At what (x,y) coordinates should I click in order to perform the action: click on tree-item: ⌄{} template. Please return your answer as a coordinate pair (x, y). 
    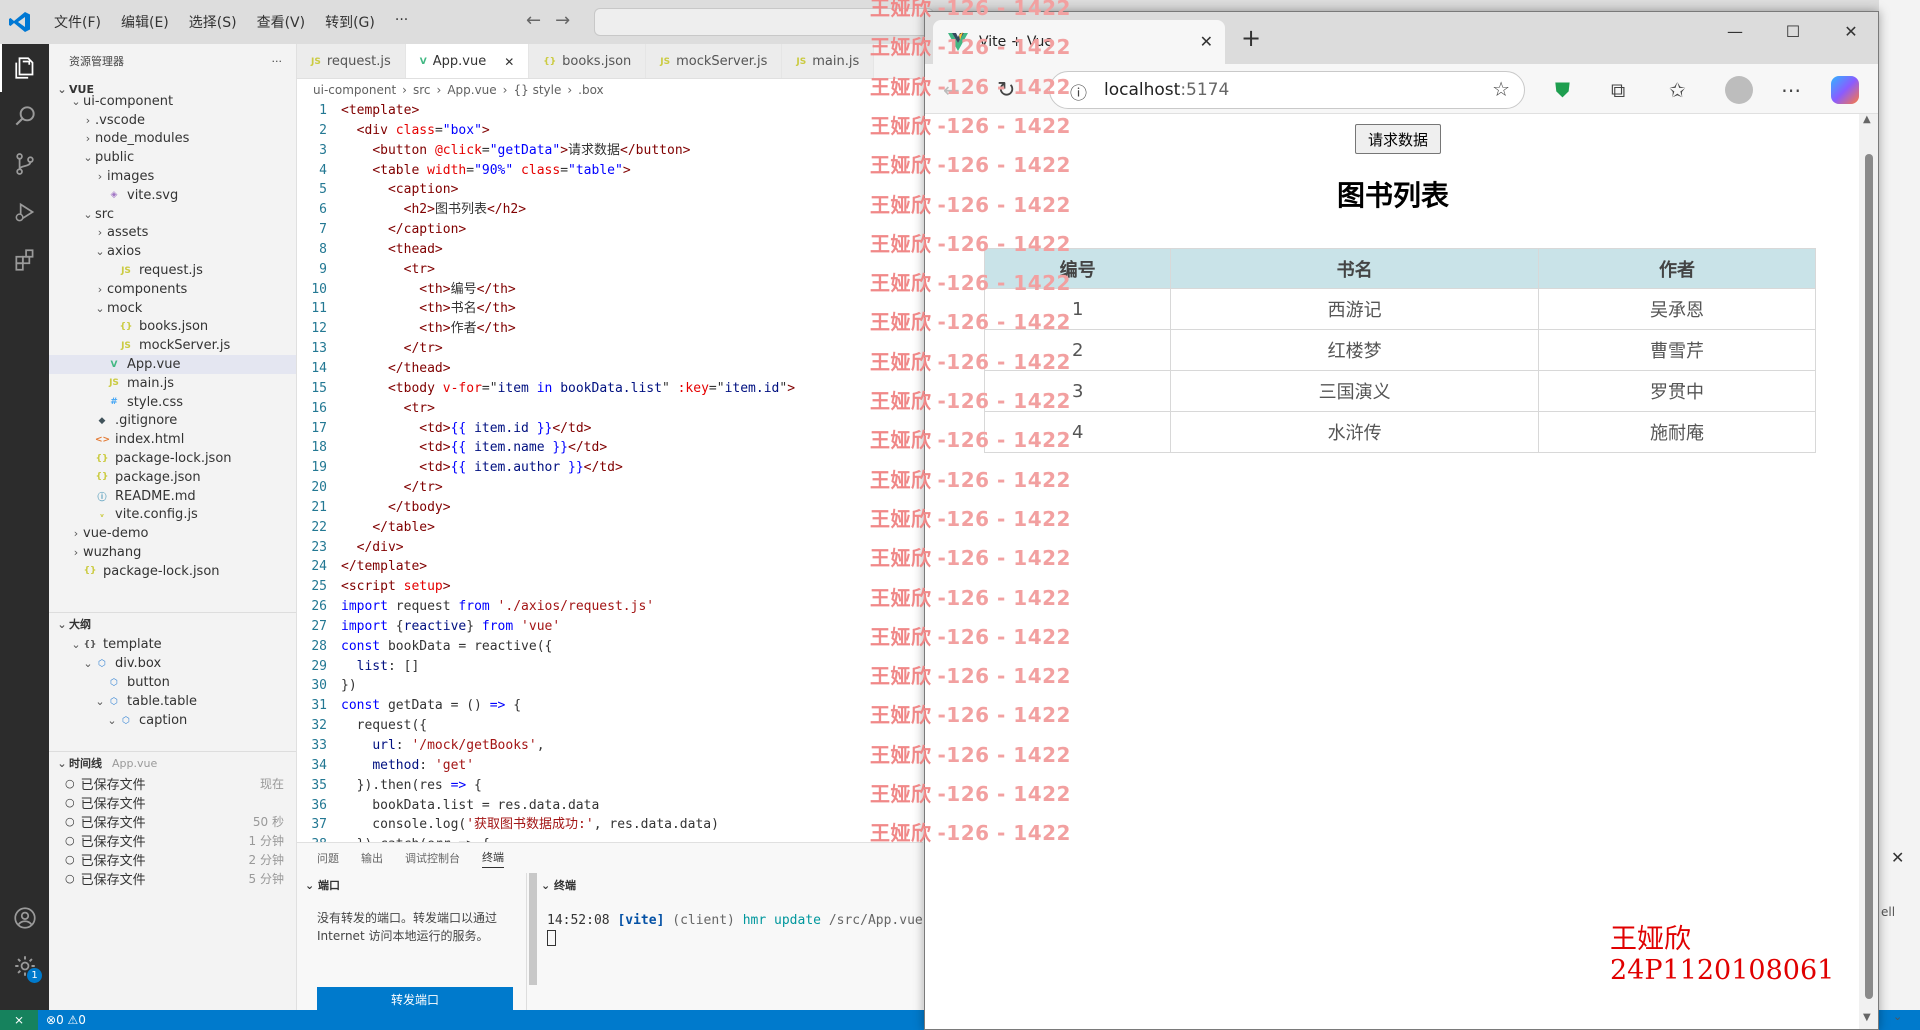
    Looking at the image, I should click on (172, 644).